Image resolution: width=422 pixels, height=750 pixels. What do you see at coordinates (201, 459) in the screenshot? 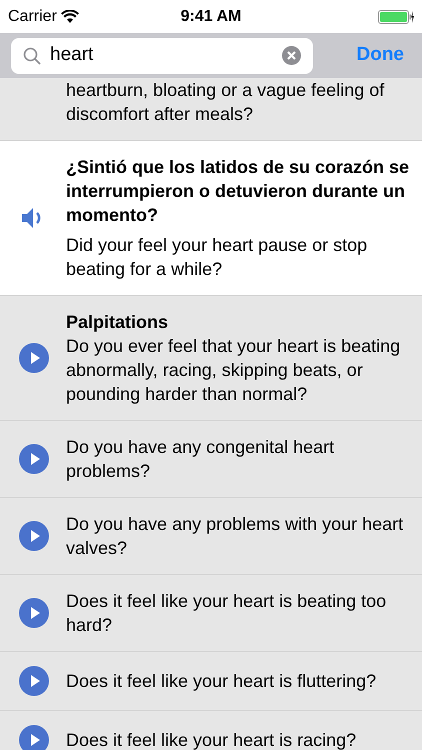
I see `question-text: Do you have any congenital heart problems?` at bounding box center [201, 459].